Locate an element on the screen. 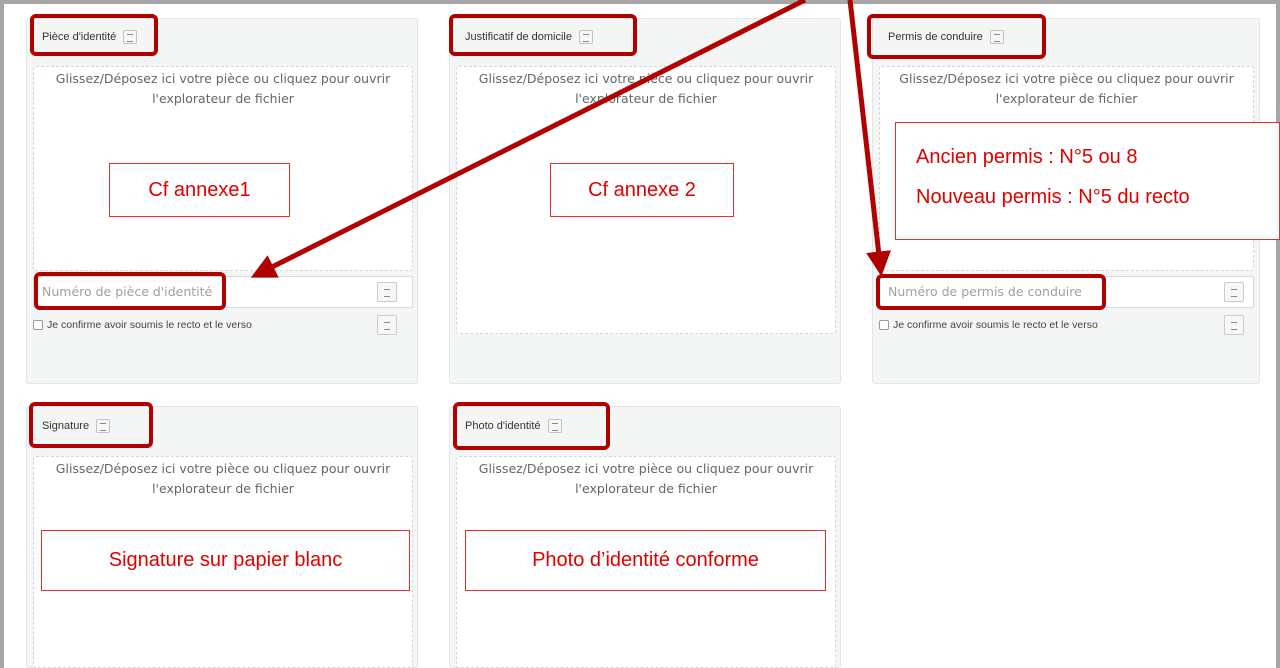 The image size is (1280, 668). arrow-to-permis-number is located at coordinates (869, 138).